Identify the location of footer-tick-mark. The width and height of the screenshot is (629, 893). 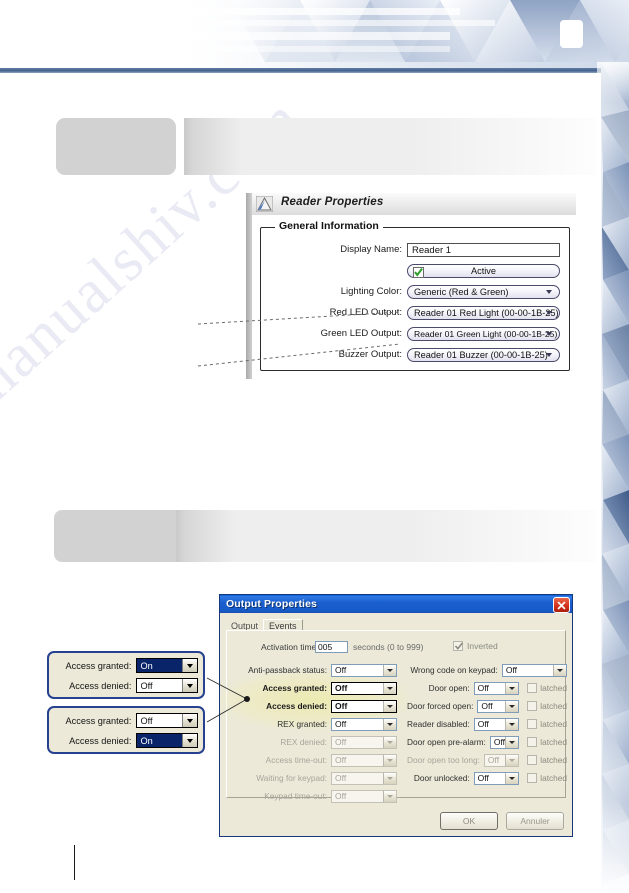
(74, 862).